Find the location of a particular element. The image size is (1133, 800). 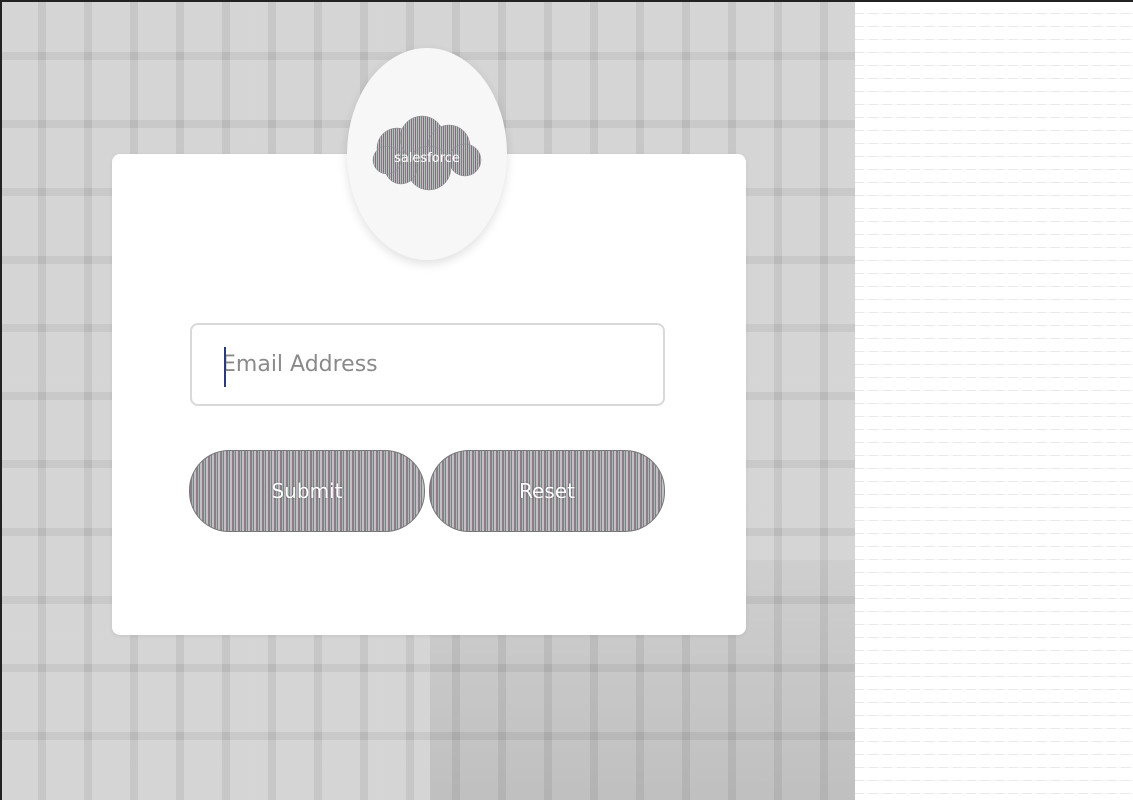

logo-badge: salesforce is located at coordinates (427, 154).